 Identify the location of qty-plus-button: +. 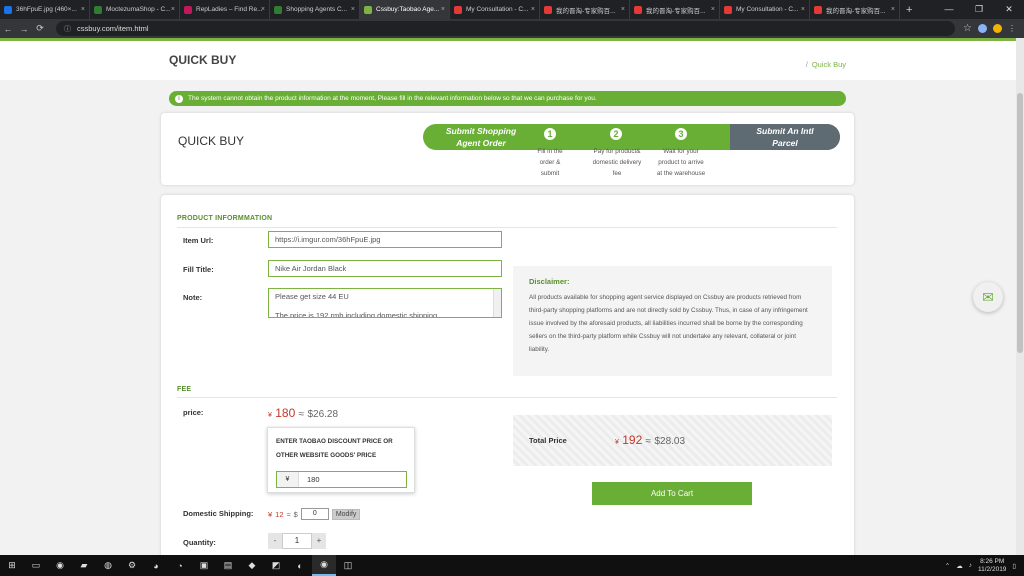
(319, 541).